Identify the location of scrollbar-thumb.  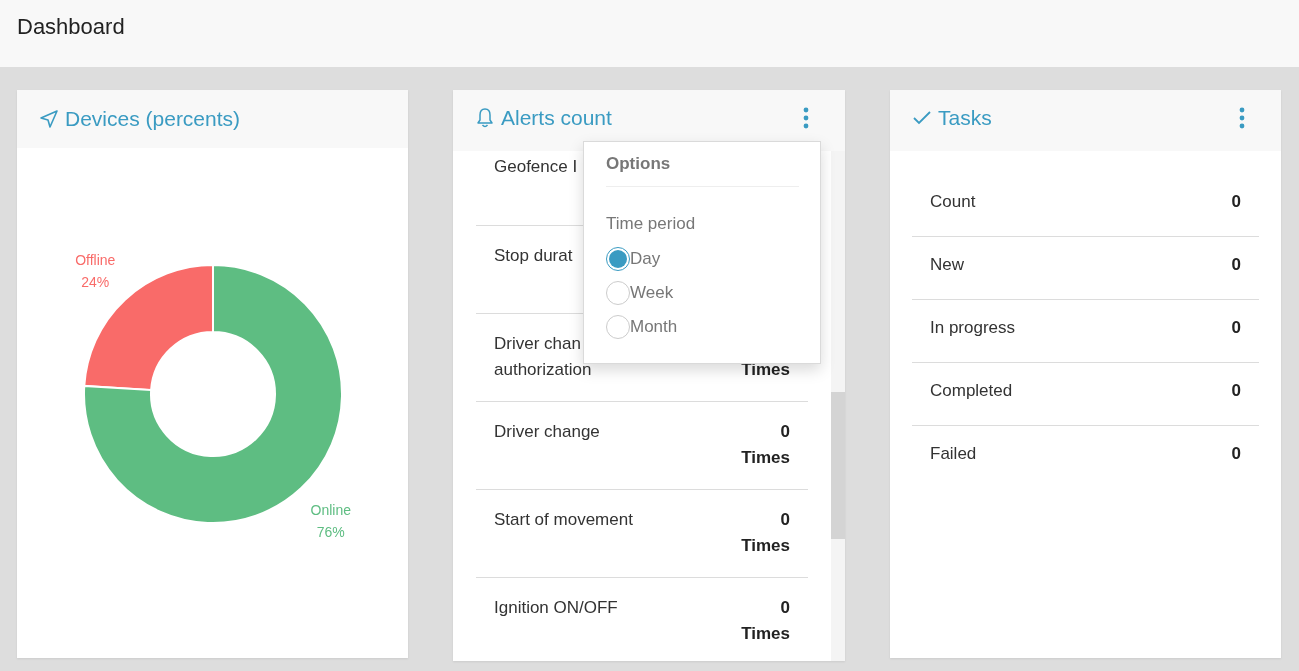
(838, 465).